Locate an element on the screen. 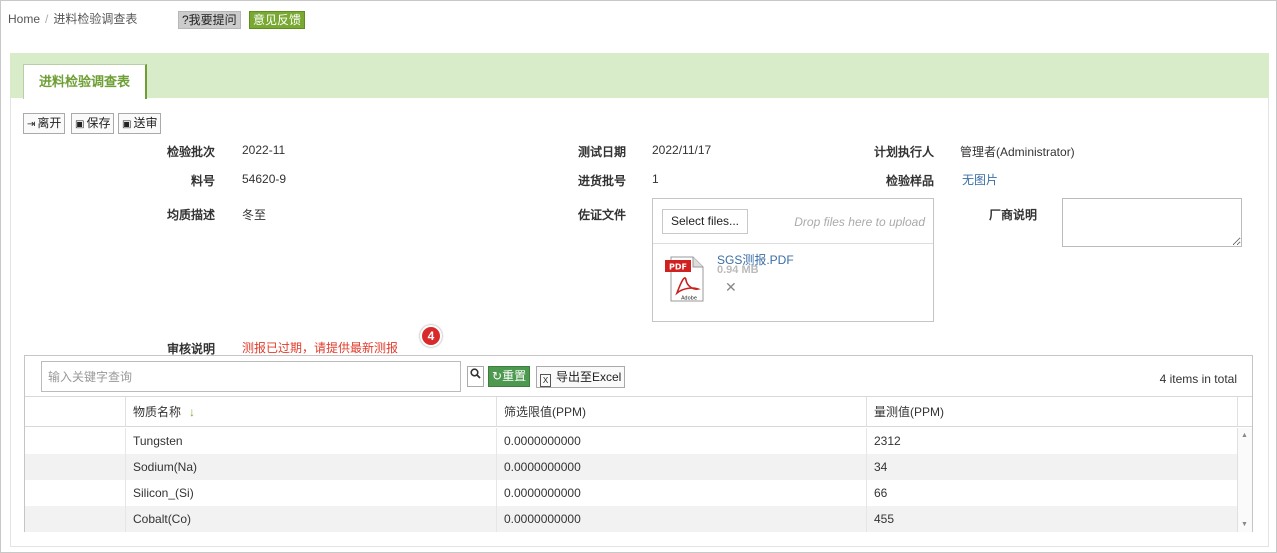 The height and width of the screenshot is (553, 1277). scroll-down-icon: ▼ is located at coordinates (1244, 524).